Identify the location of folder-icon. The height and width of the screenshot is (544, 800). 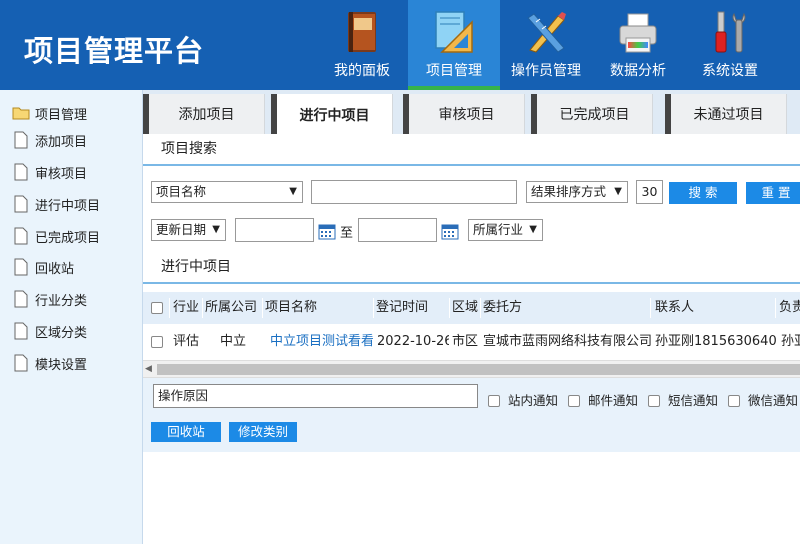
(21, 113).